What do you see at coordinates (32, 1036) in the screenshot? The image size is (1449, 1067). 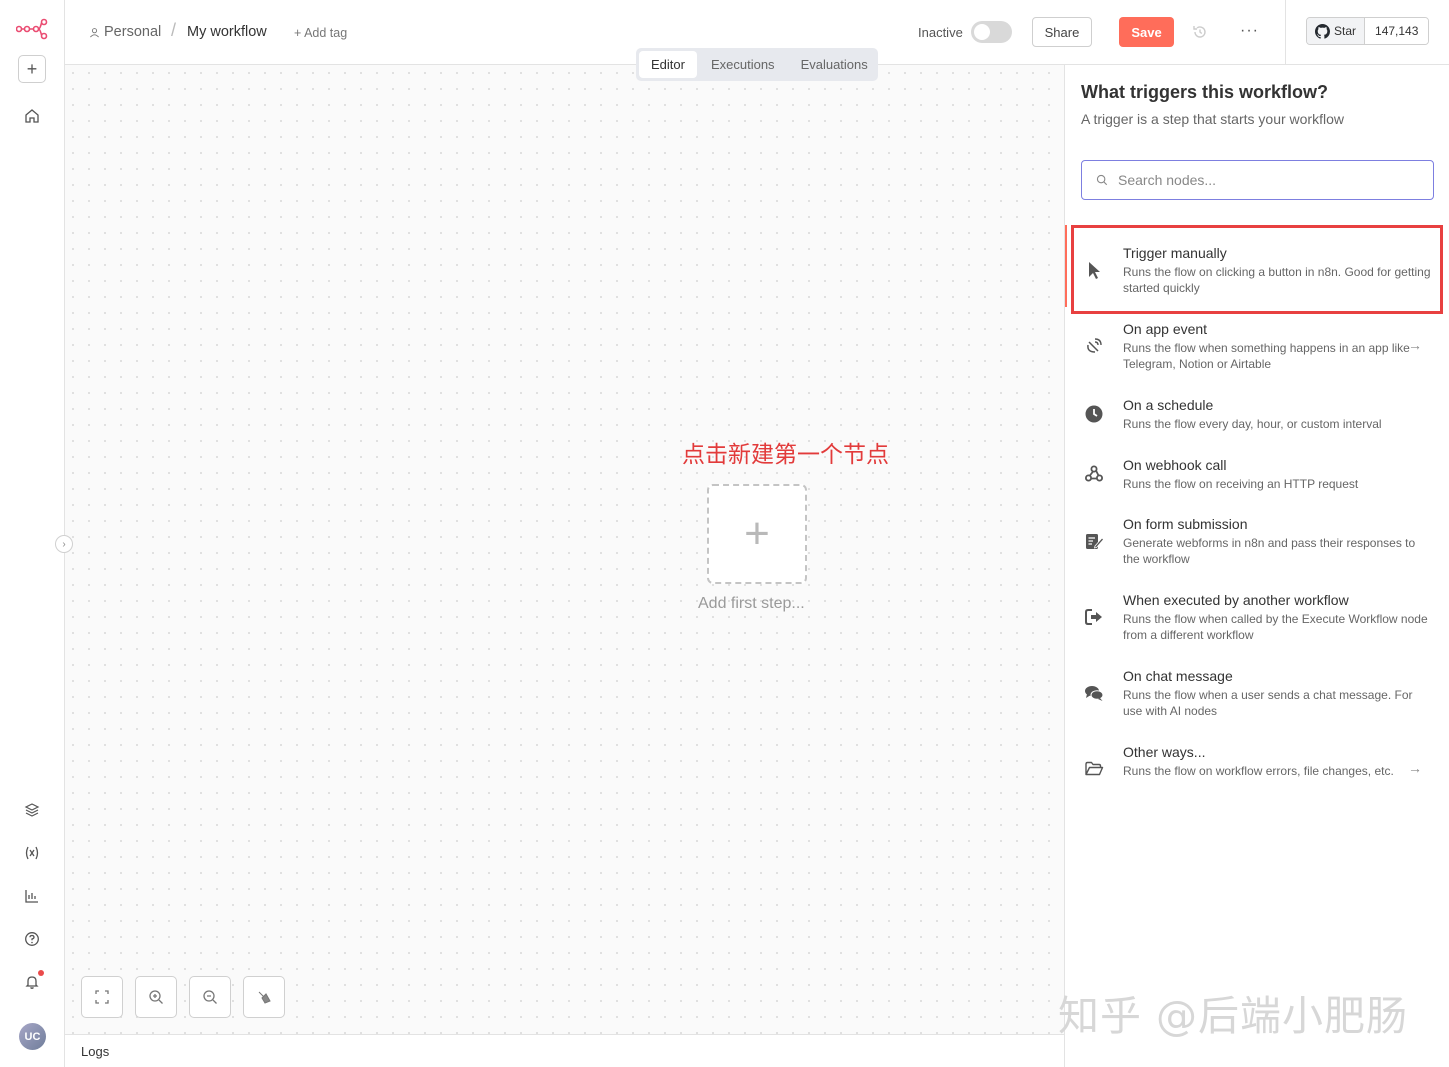 I see `user-avatar: UC` at bounding box center [32, 1036].